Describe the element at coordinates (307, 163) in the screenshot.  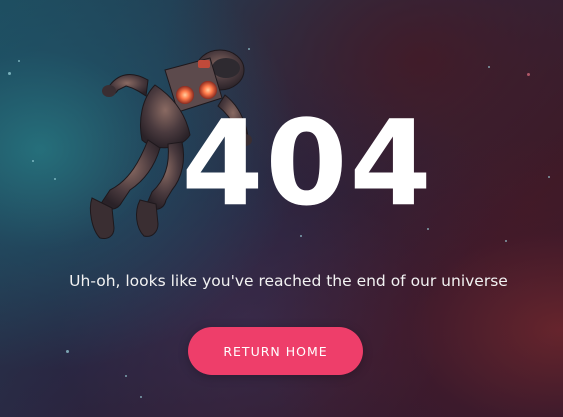
I see `error-code-heading: 404` at that location.